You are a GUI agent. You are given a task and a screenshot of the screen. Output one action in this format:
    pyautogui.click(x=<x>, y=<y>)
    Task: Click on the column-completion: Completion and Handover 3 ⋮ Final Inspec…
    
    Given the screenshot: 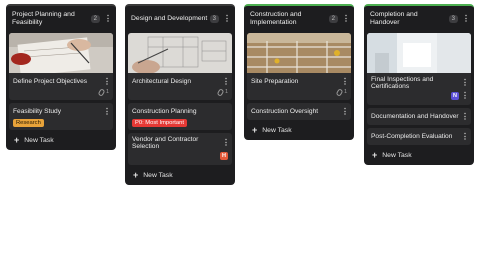 What is the action you would take?
    pyautogui.click(x=419, y=84)
    